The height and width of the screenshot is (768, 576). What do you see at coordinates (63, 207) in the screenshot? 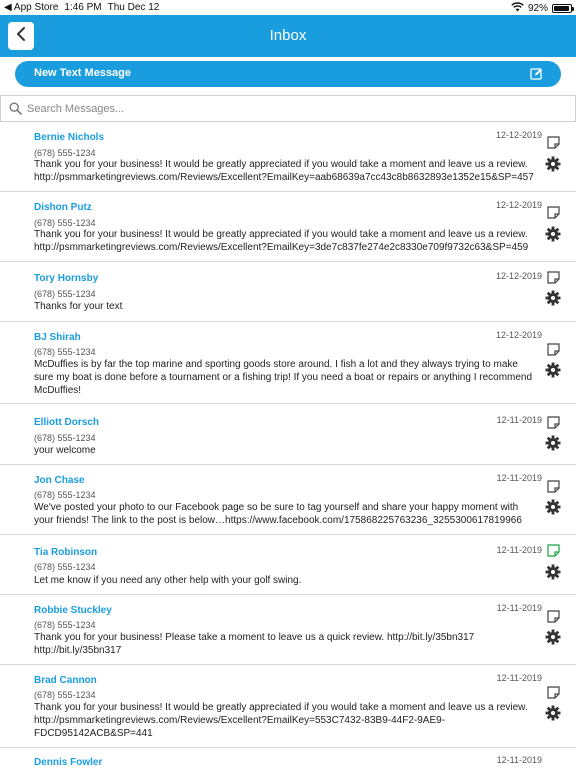
I see `contact-name: Dishon Putz` at bounding box center [63, 207].